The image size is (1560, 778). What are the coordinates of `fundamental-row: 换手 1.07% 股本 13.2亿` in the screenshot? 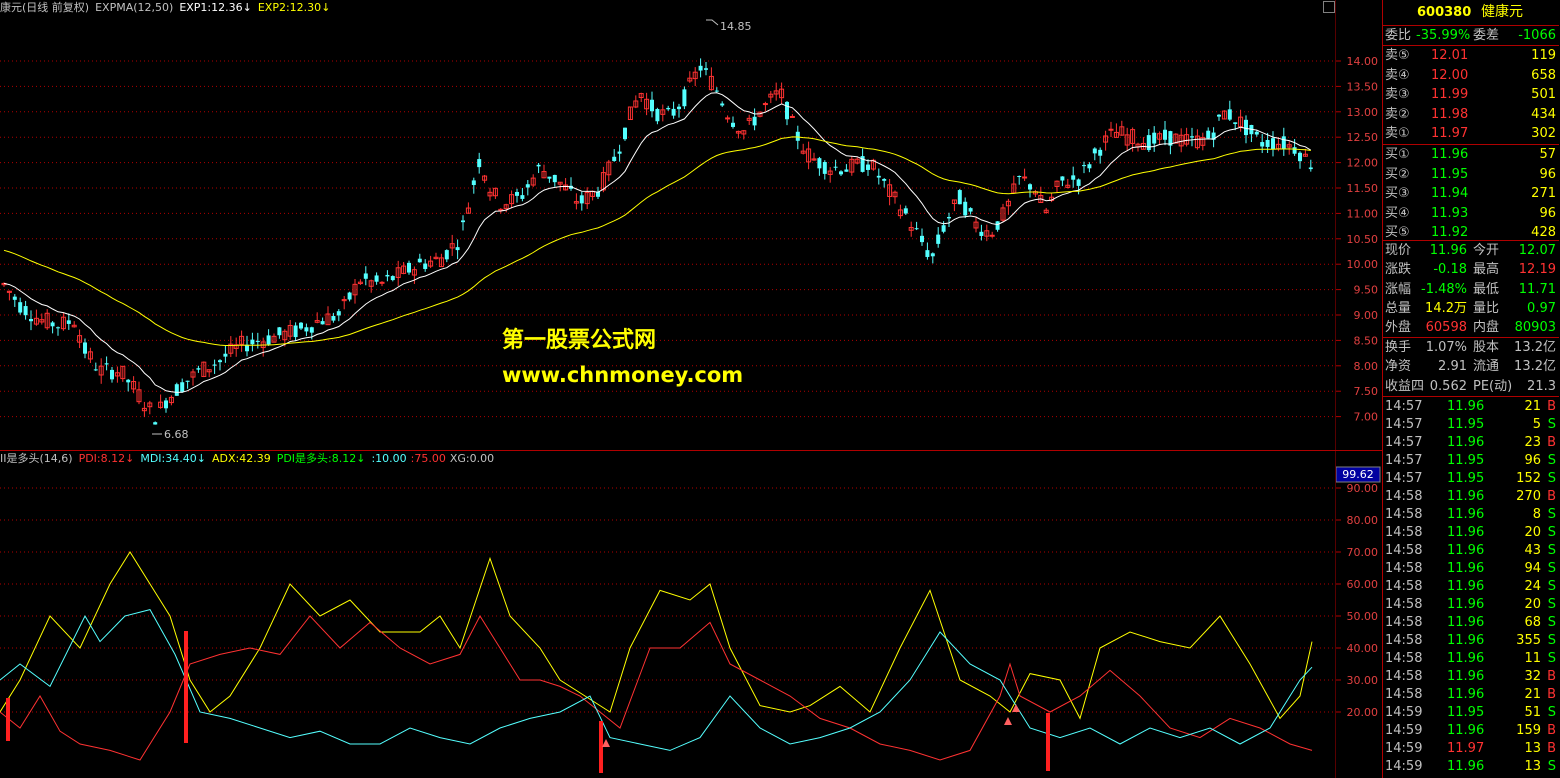 It's located at (1471, 347).